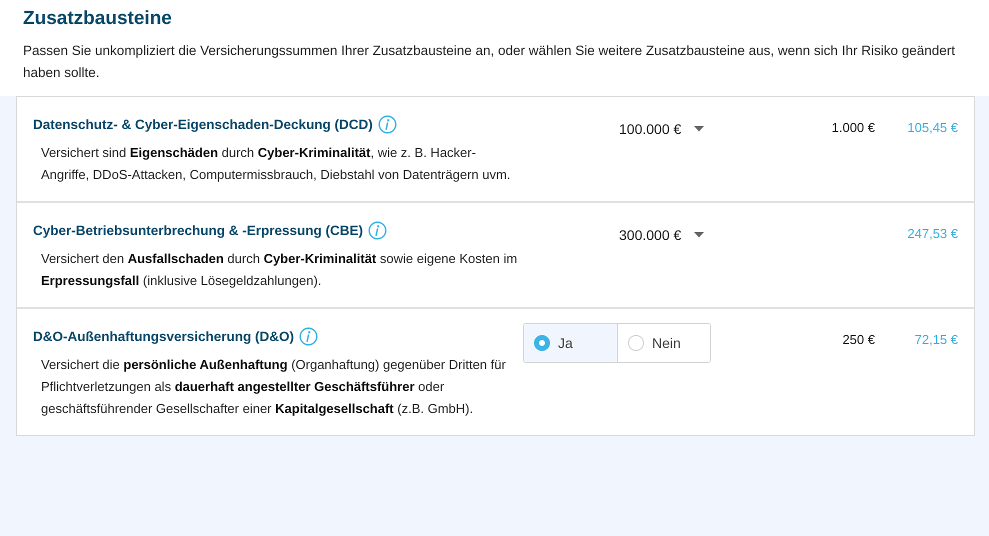 Image resolution: width=989 pixels, height=536 pixels. Describe the element at coordinates (276, 164) in the screenshot. I see `module-description: Versichert sind Eigenschäden durch Cyber-Kriminalität, wie z. B. Hacker-Angriffe, DDoS-Attacken, Computermissbrauch, Diebstahl von Datenträgern uvm.` at that location.